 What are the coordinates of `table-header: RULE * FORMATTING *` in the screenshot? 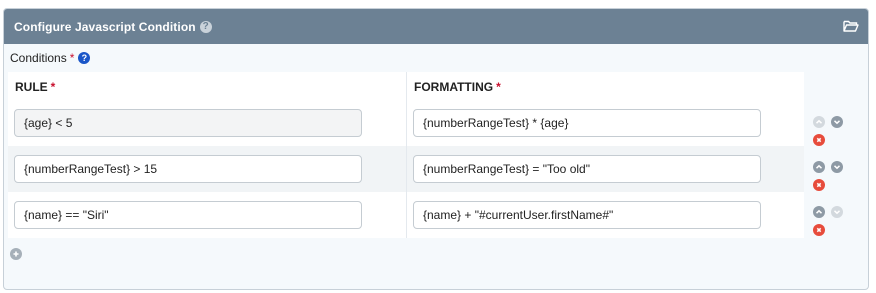 It's located at (406, 86).